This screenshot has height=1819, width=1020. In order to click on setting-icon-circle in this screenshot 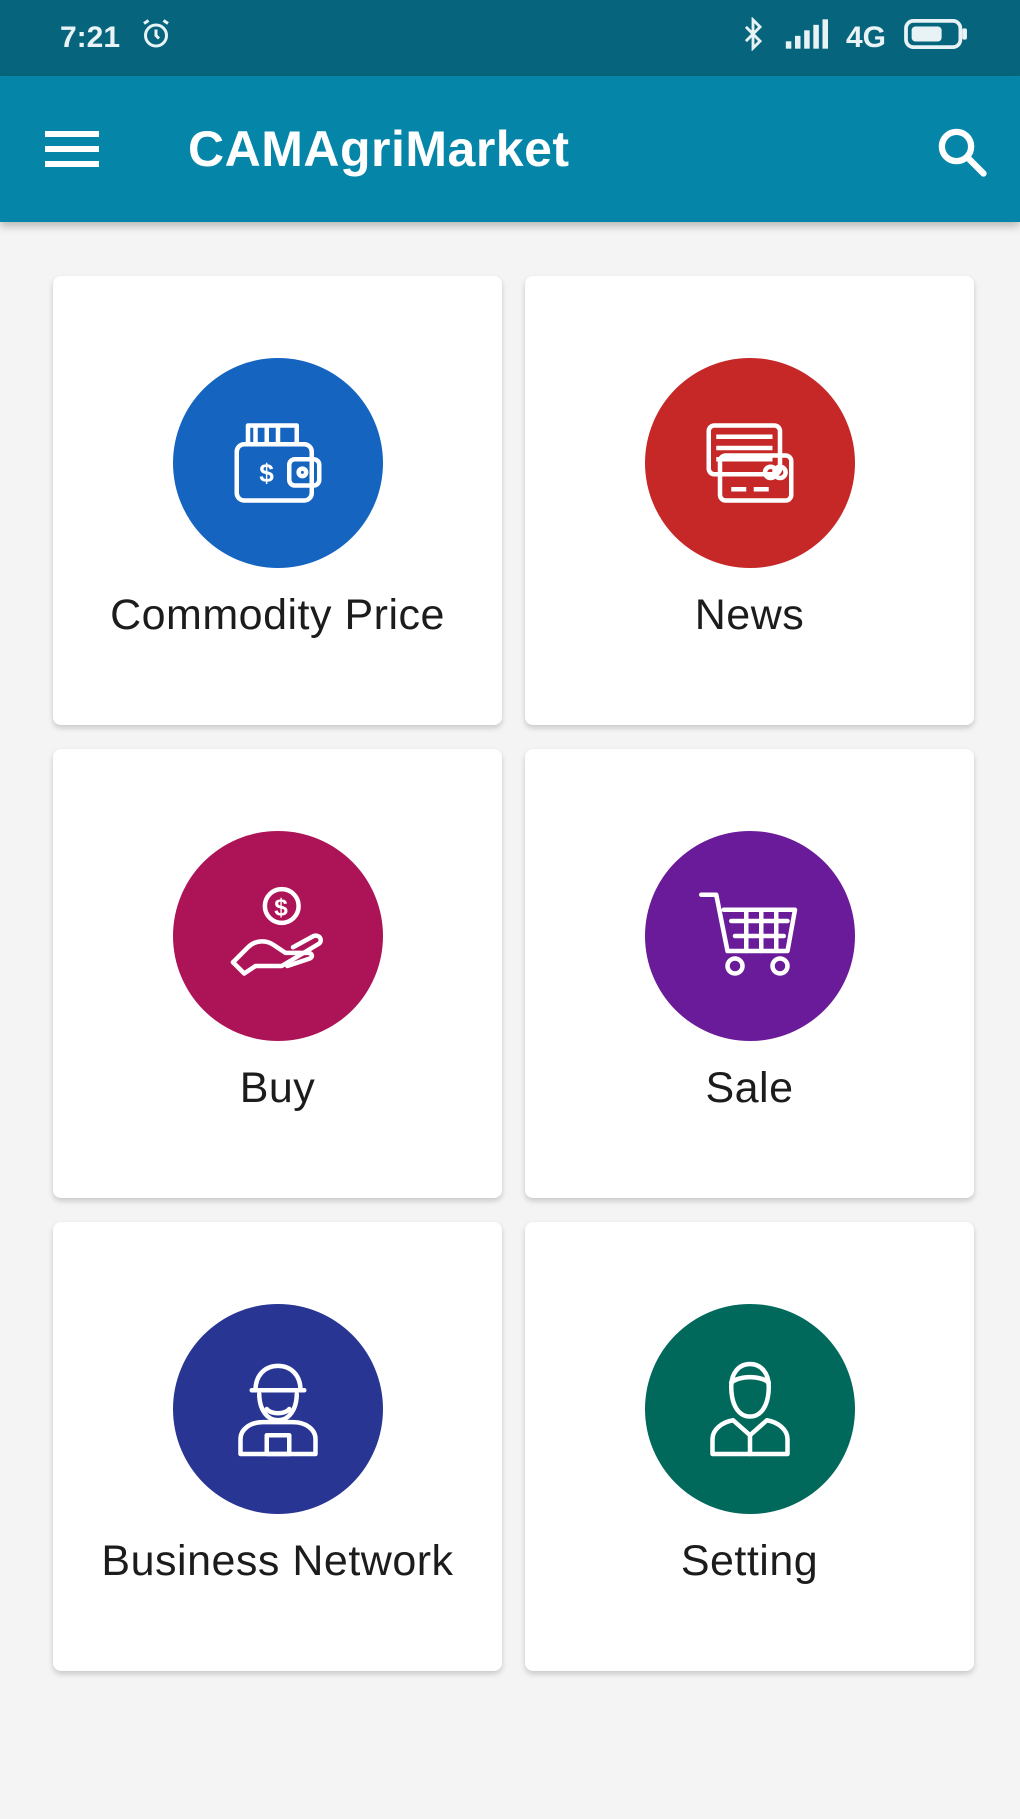, I will do `click(749, 1409)`.